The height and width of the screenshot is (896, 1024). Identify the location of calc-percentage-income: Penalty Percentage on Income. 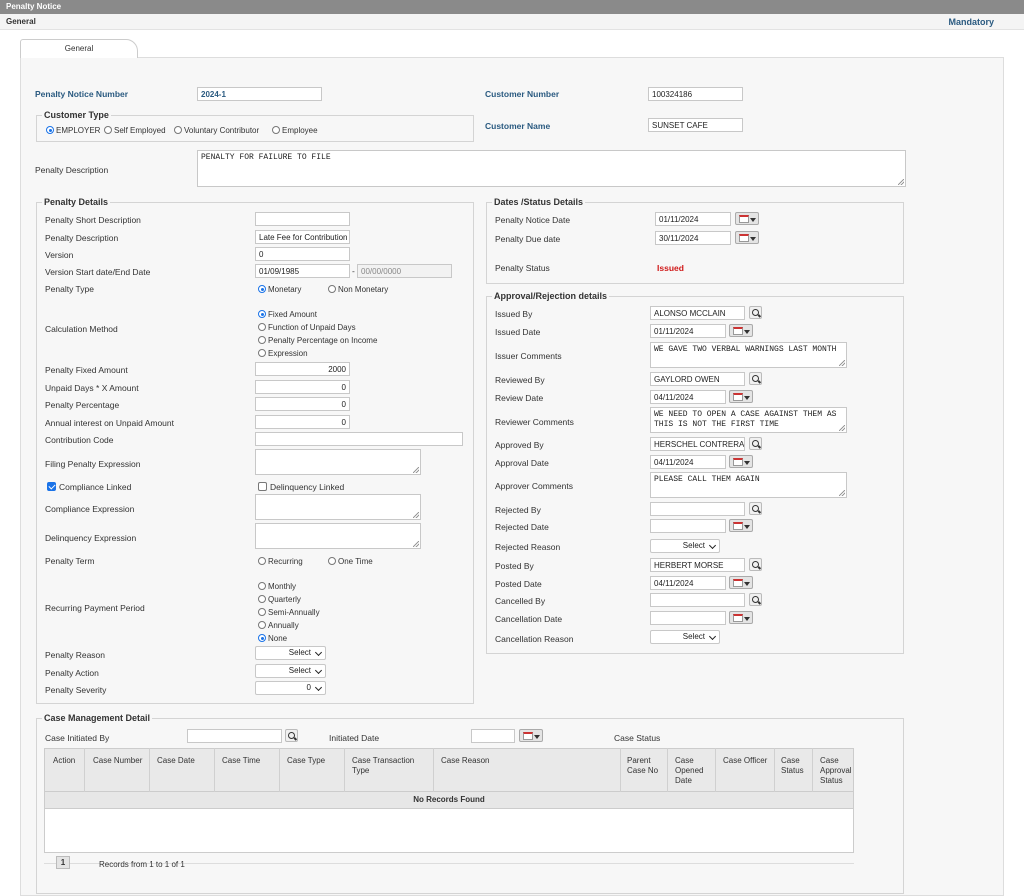
(317, 340).